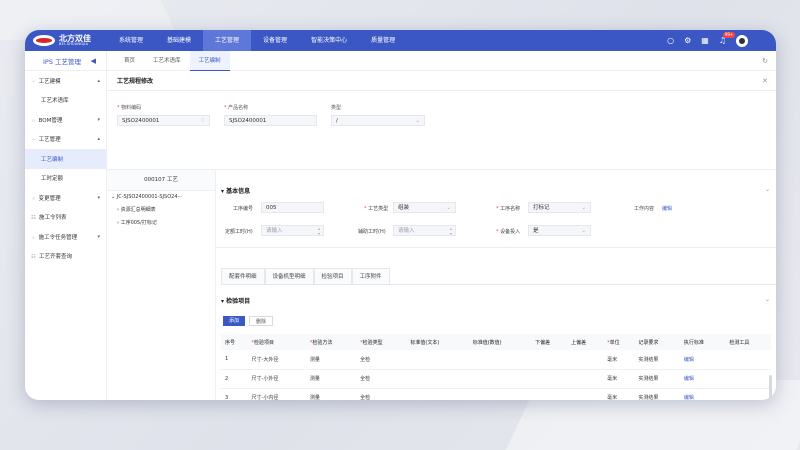  What do you see at coordinates (75, 40) in the screenshot?
I see `brand-logo: 北方双佳 BEI-SHUANGJIA` at bounding box center [75, 40].